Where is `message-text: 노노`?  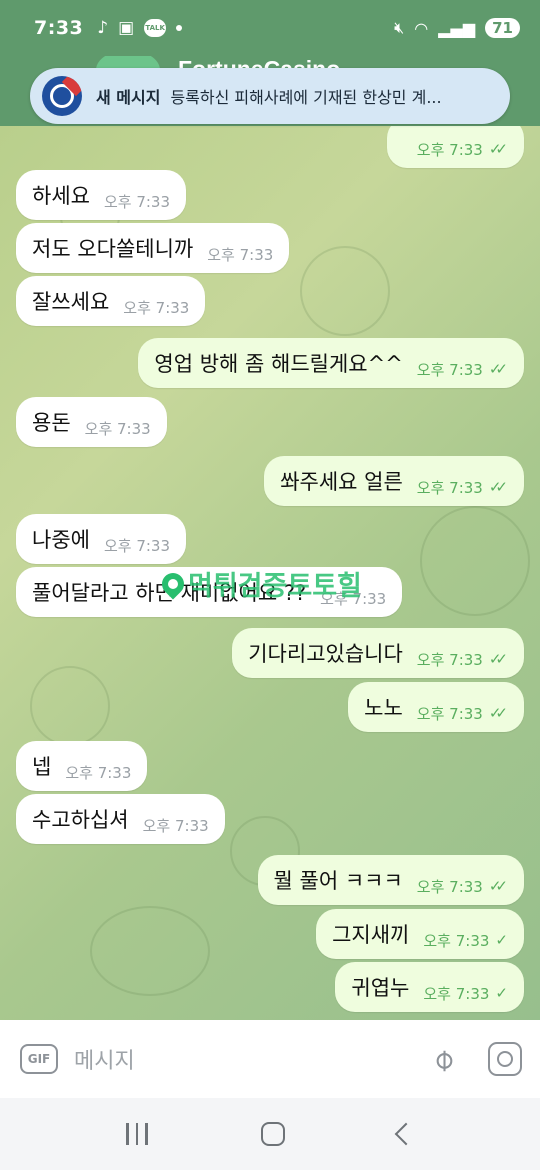 message-text: 노노 is located at coordinates (383, 708).